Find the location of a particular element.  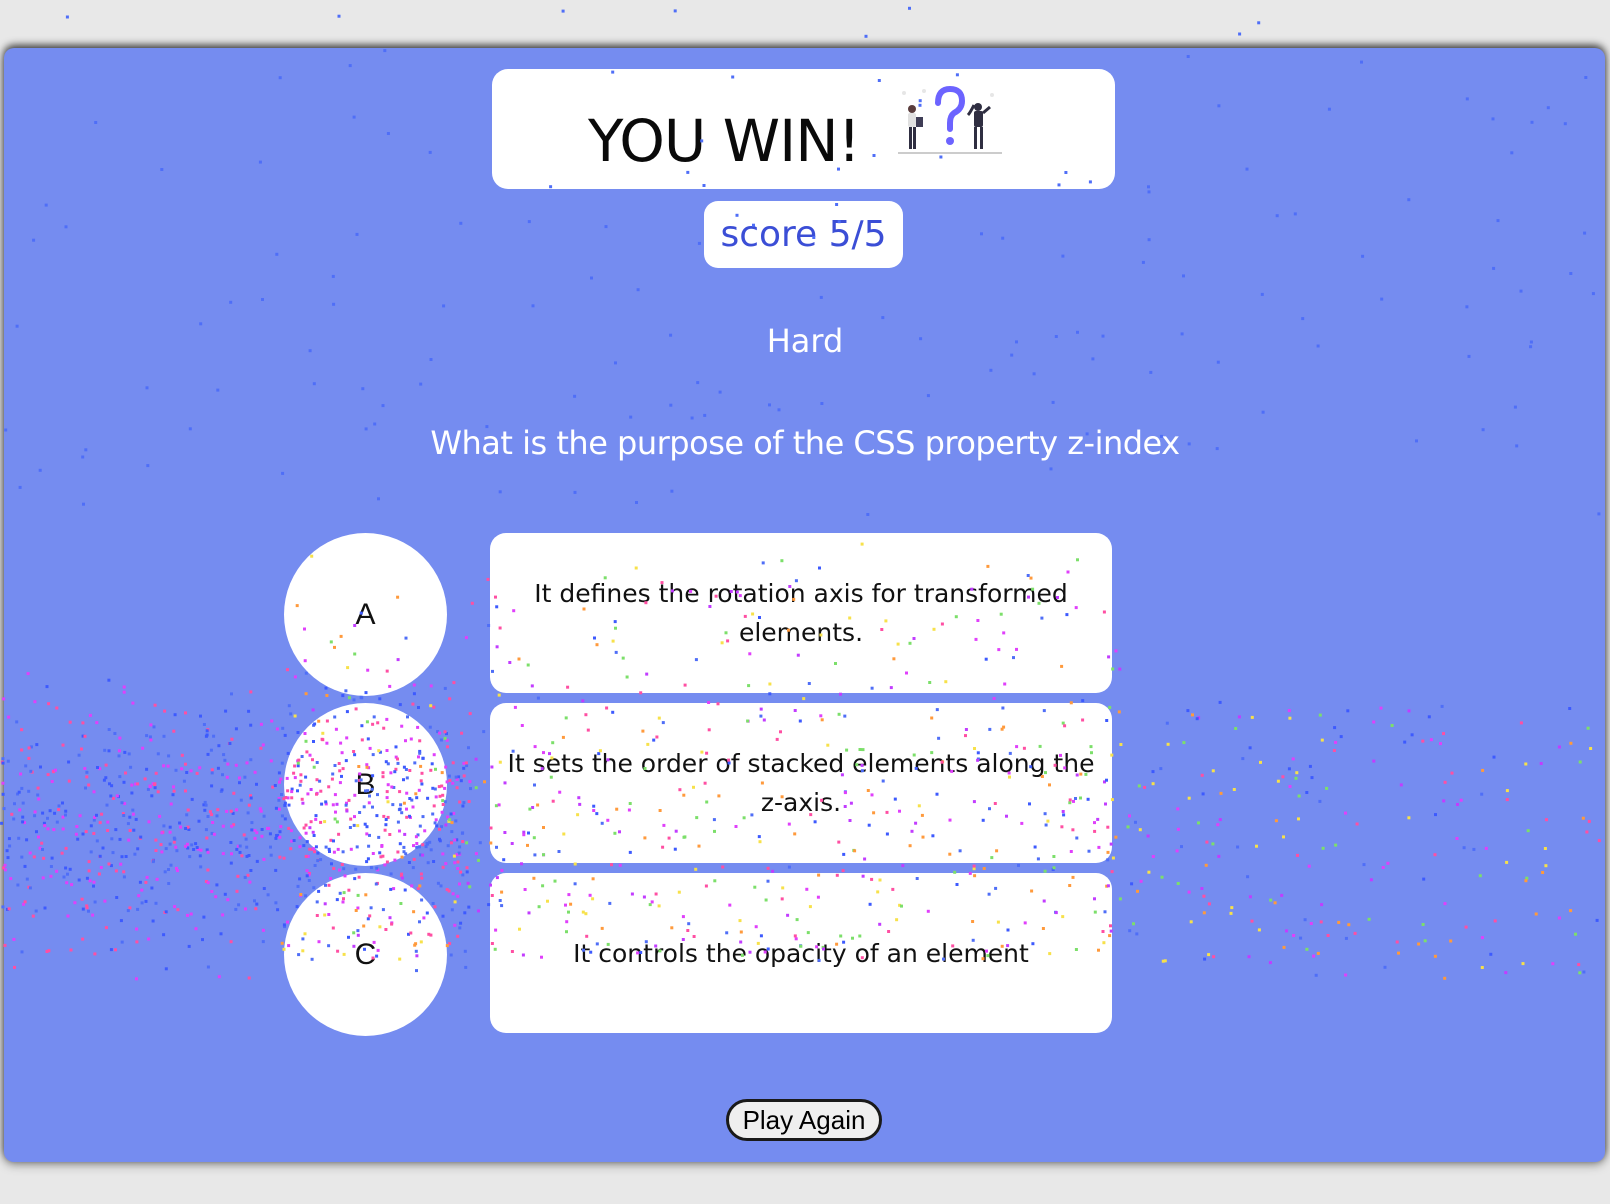

result-banner: YOU WIN! is located at coordinates (803, 129).